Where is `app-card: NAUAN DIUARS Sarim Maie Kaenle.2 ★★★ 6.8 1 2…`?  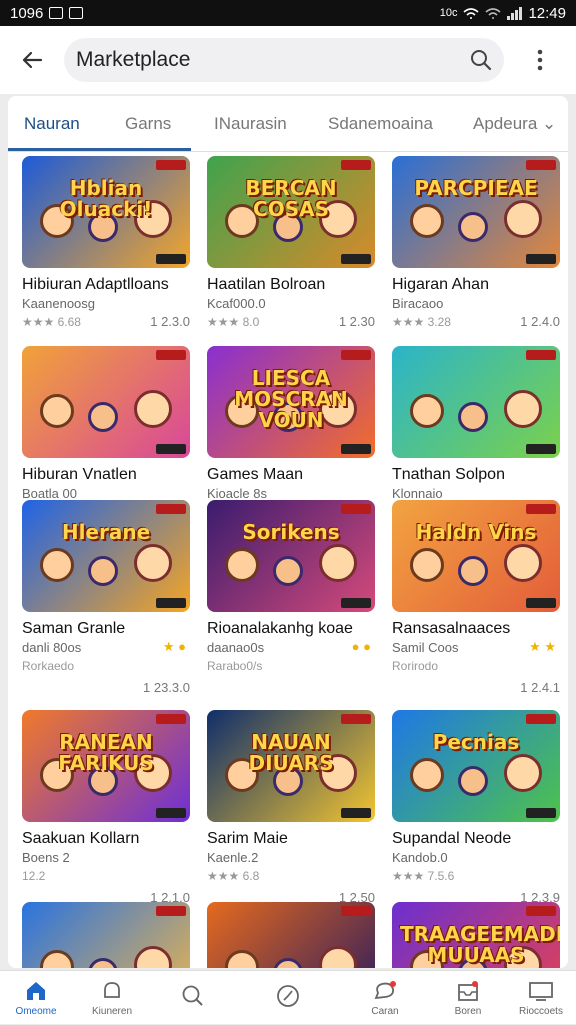 app-card: NAUAN DIUARS Sarim Maie Kaenle.2 ★★★ 6.8 1 2… is located at coordinates (292, 807).